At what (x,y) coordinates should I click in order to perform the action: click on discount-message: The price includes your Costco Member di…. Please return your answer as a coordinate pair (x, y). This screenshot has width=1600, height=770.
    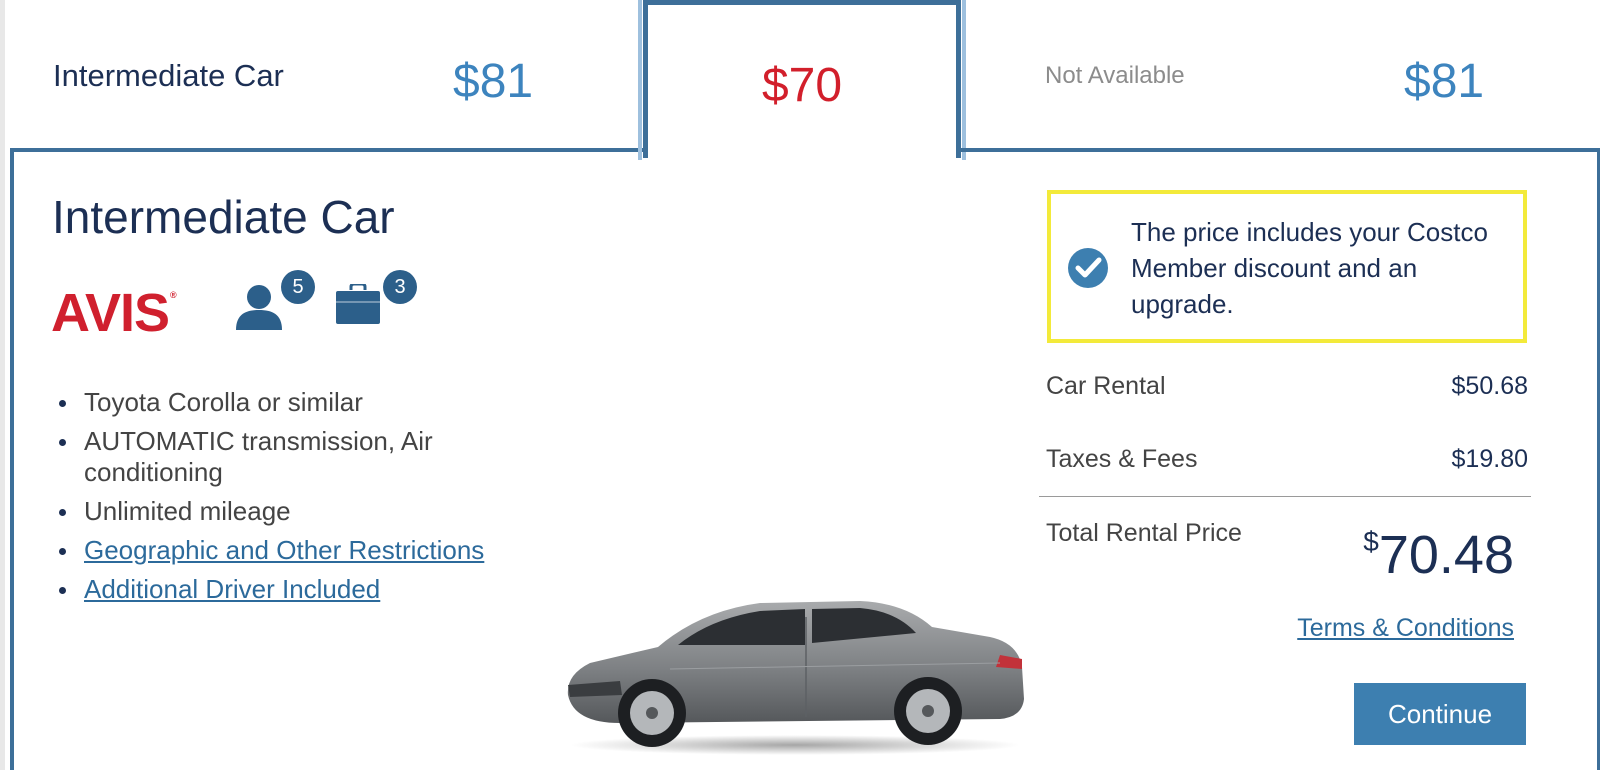
    Looking at the image, I should click on (1309, 268).